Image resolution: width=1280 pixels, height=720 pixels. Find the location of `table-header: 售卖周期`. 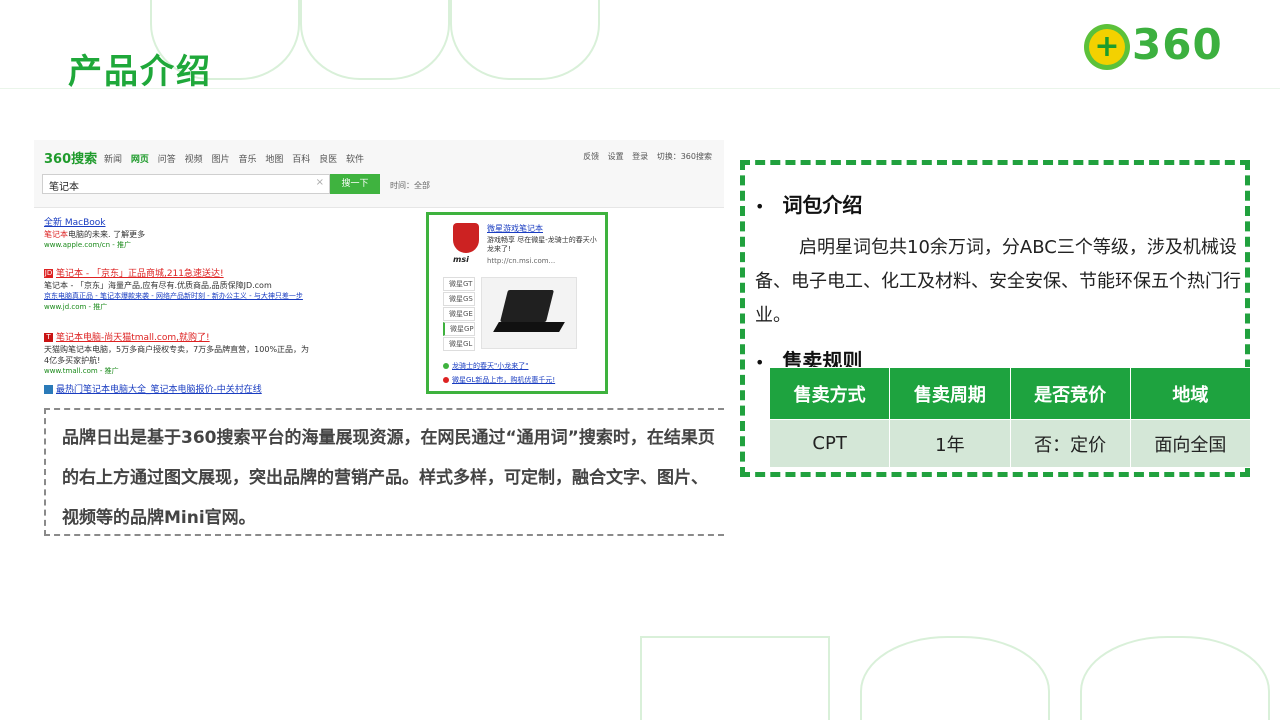

table-header: 售卖周期 is located at coordinates (950, 393).